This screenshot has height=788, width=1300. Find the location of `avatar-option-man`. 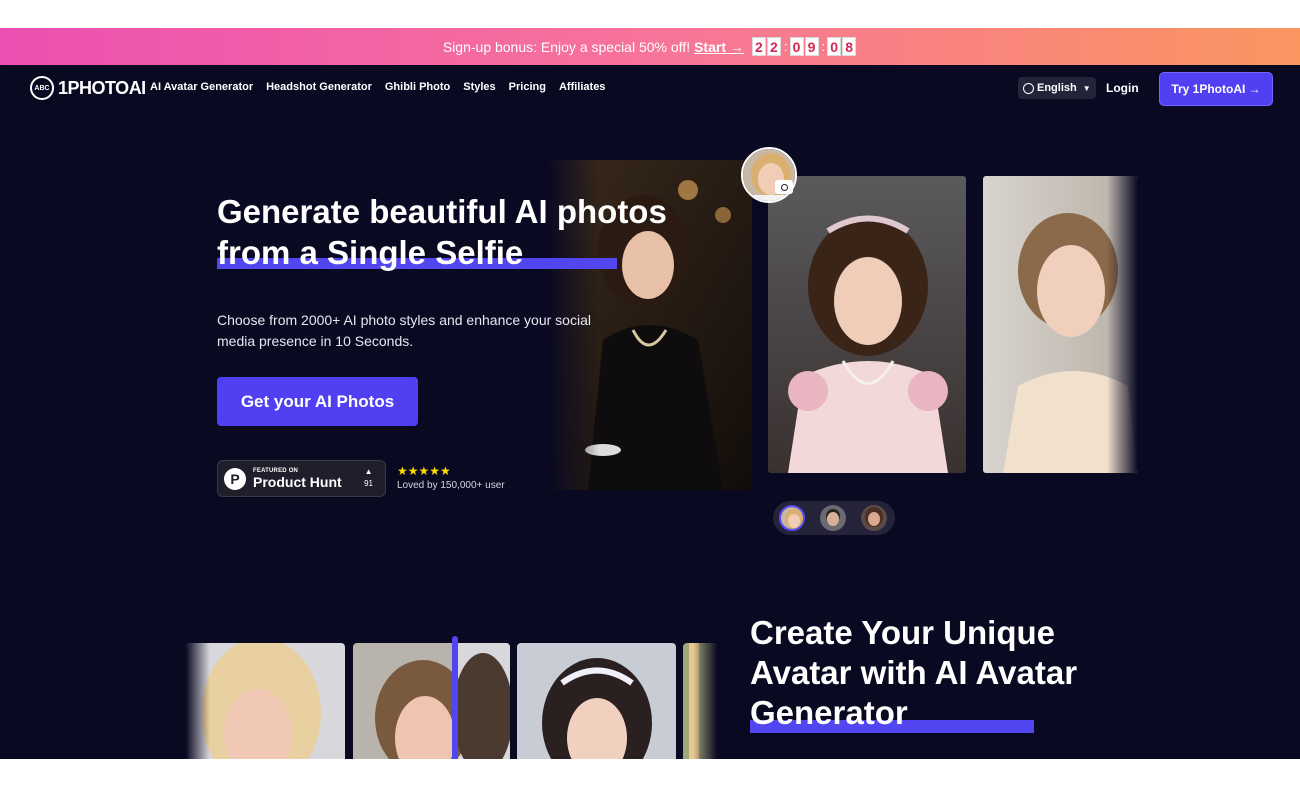

avatar-option-man is located at coordinates (833, 518).